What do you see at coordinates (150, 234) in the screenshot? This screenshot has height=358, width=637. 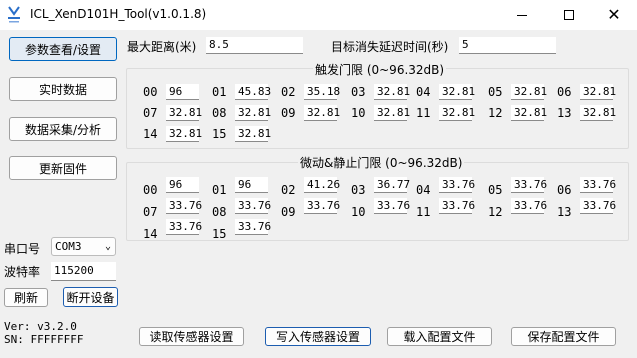 I see `motion-gate-label: 14` at bounding box center [150, 234].